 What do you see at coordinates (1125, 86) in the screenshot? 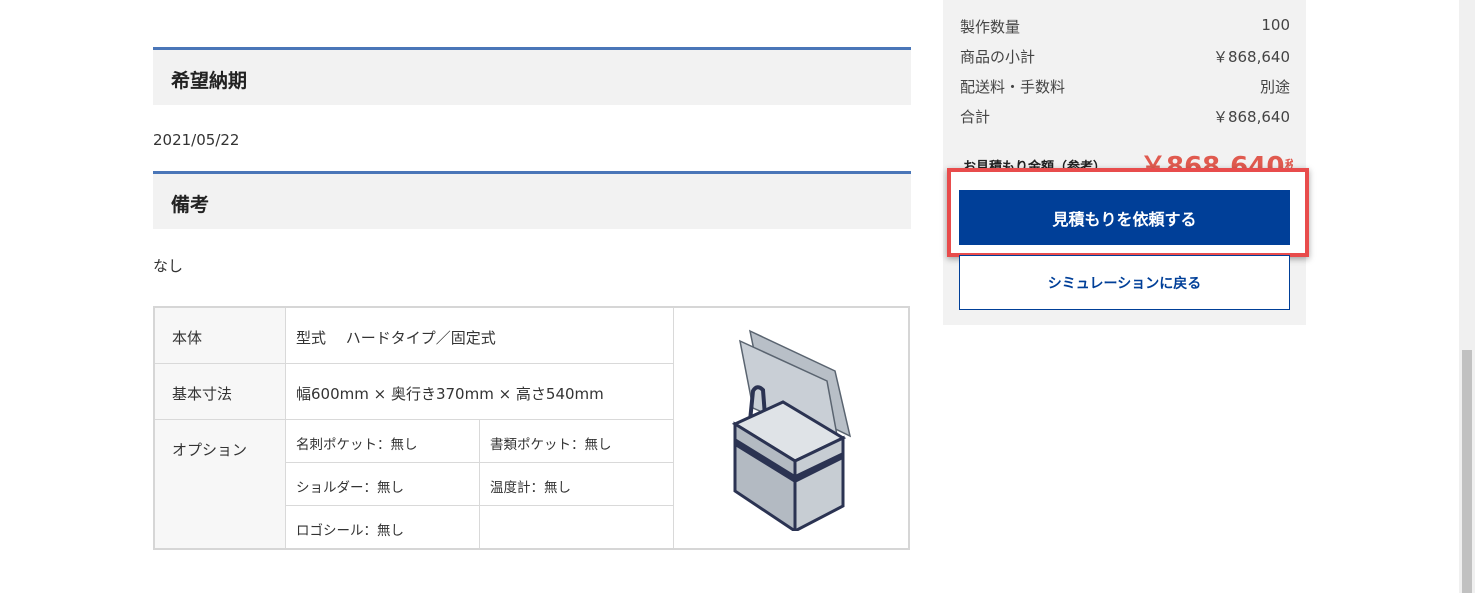
I see `summary-row-shipping: 配送料・手数料 別途` at bounding box center [1125, 86].